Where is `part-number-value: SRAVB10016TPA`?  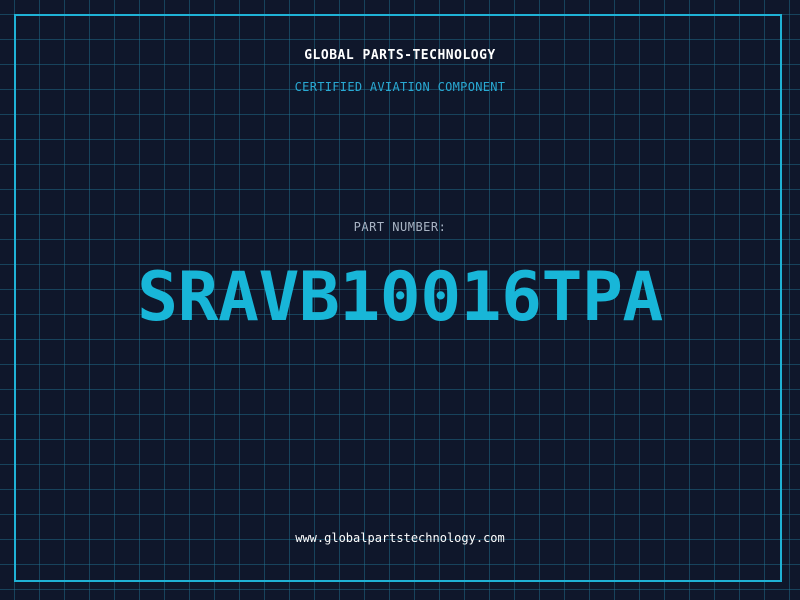
part-number-value: SRAVB10016TPA is located at coordinates (400, 297).